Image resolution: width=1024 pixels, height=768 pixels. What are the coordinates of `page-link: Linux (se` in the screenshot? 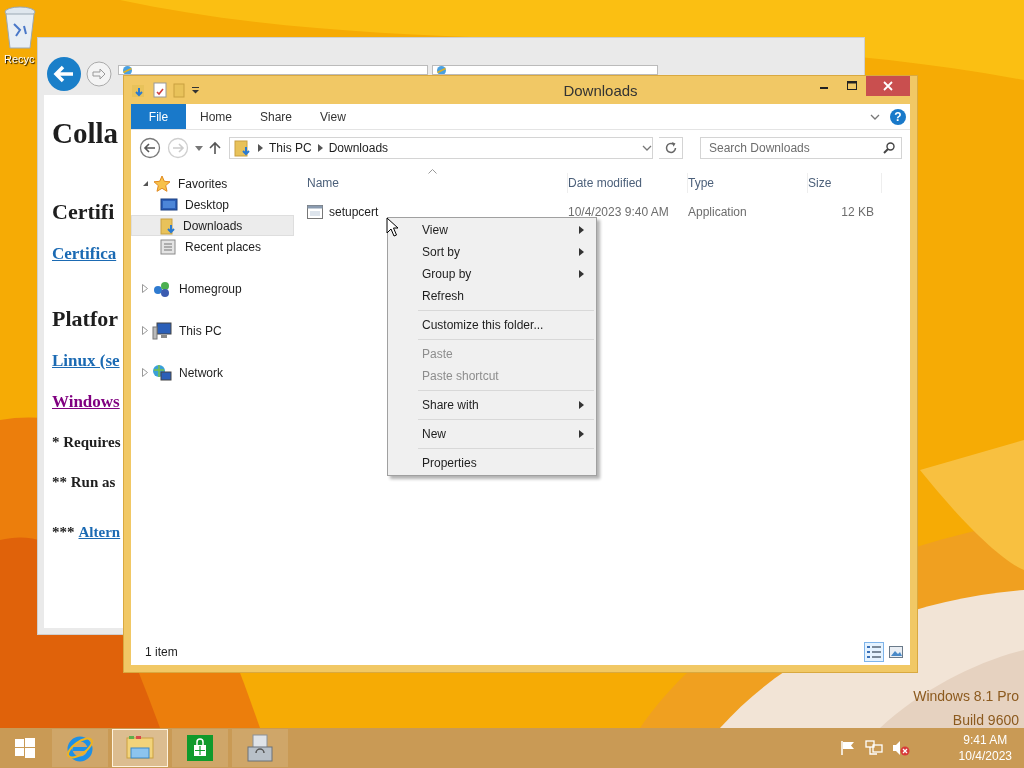 It's located at (86, 367).